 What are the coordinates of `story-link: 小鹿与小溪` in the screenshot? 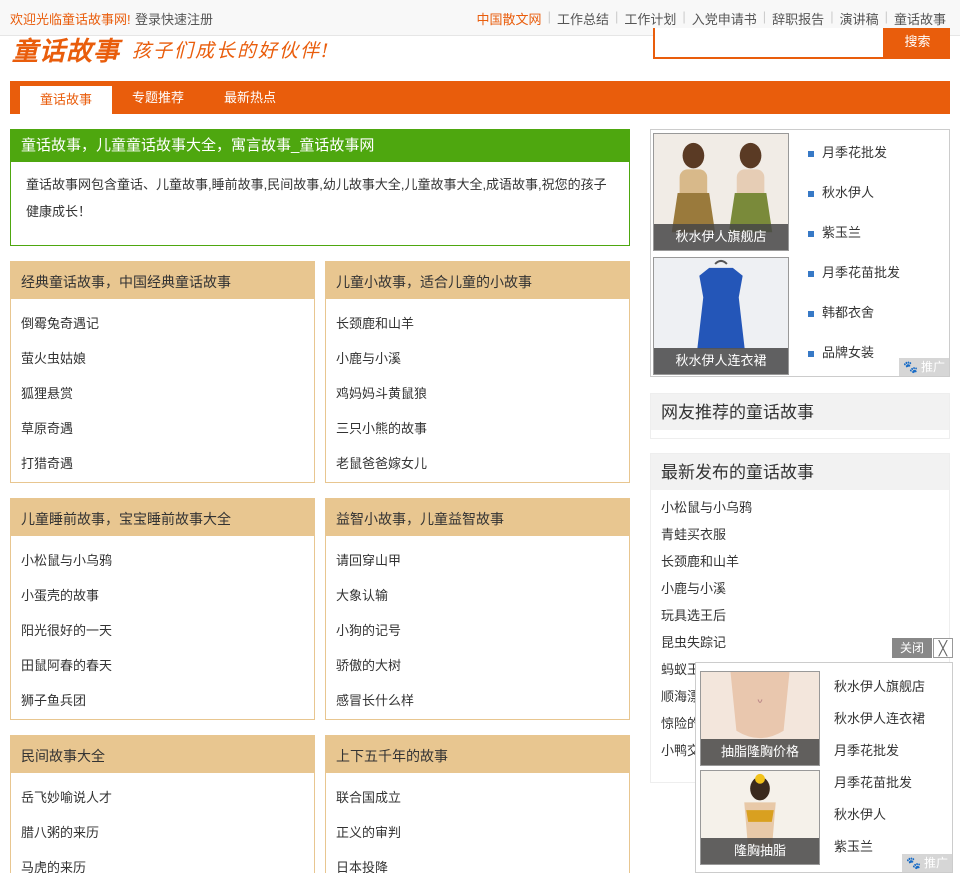 It's located at (477, 358).